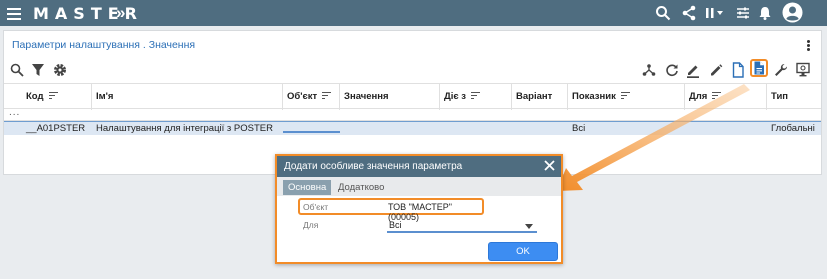 The width and height of the screenshot is (827, 279). I want to click on for-select: Всі, so click(462, 226).